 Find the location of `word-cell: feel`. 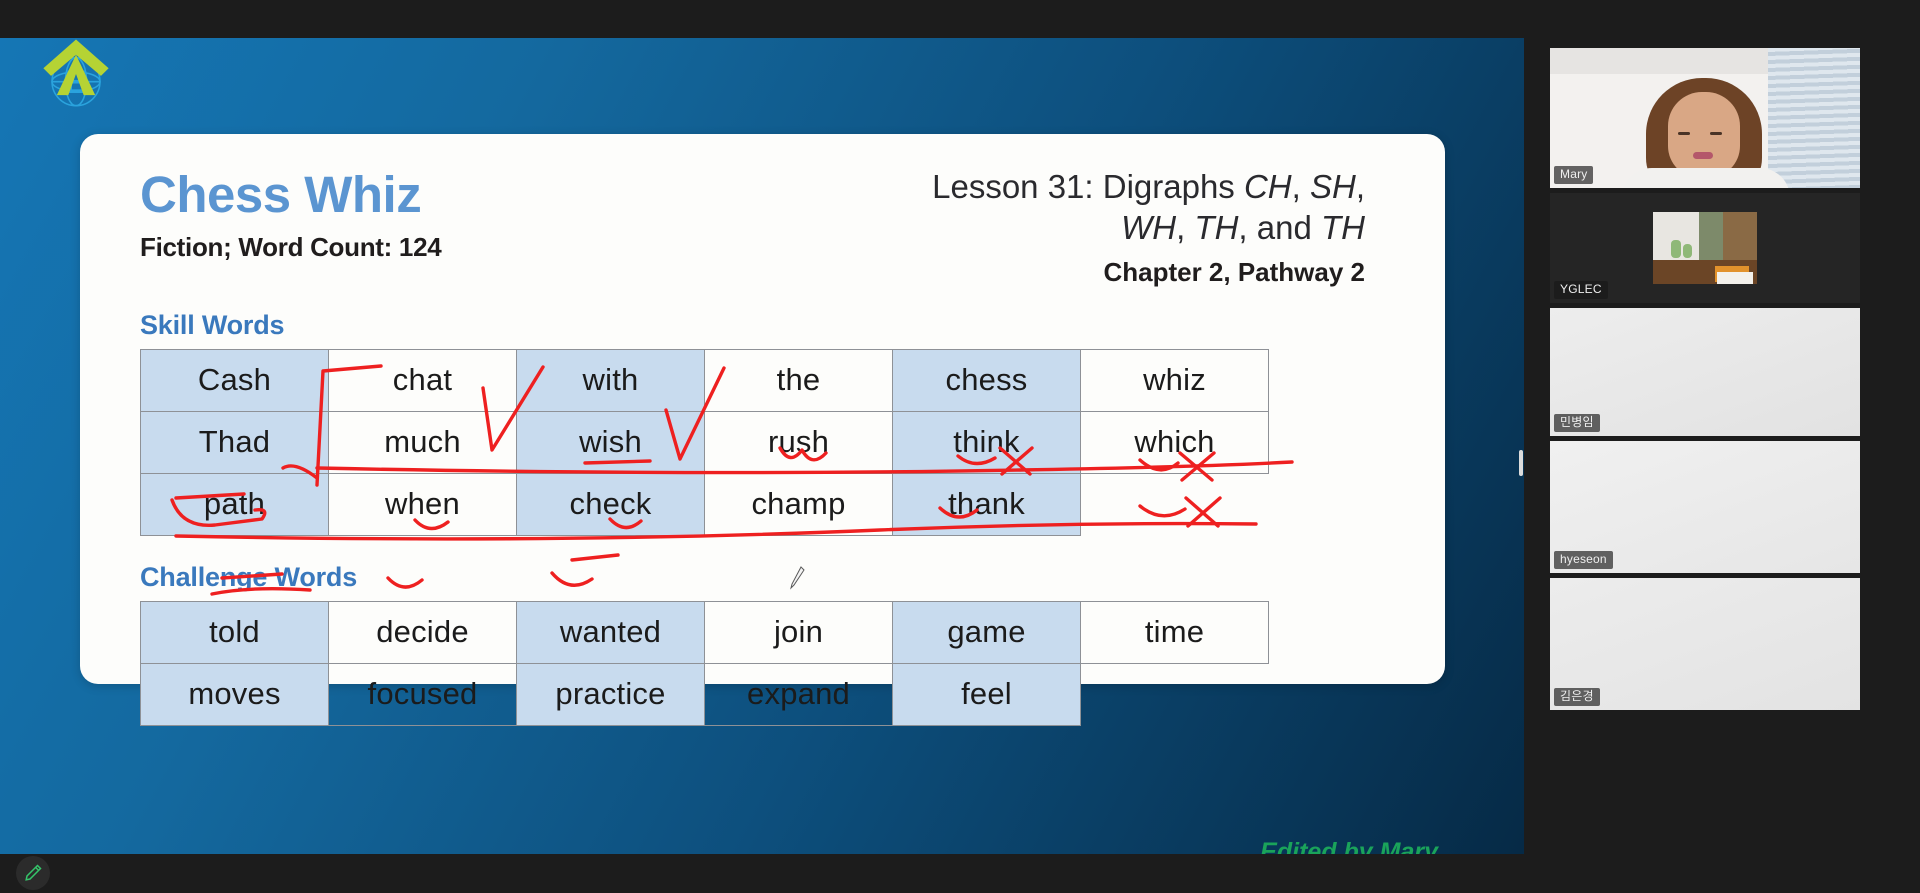

word-cell: feel is located at coordinates (986, 694).